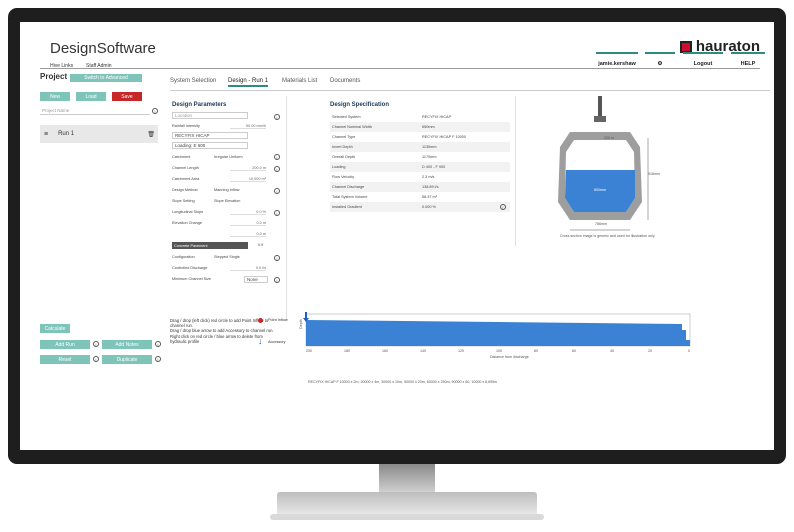 The image size is (794, 532). I want to click on spec-row: Loading D 400 - F 900, so click(420, 167).